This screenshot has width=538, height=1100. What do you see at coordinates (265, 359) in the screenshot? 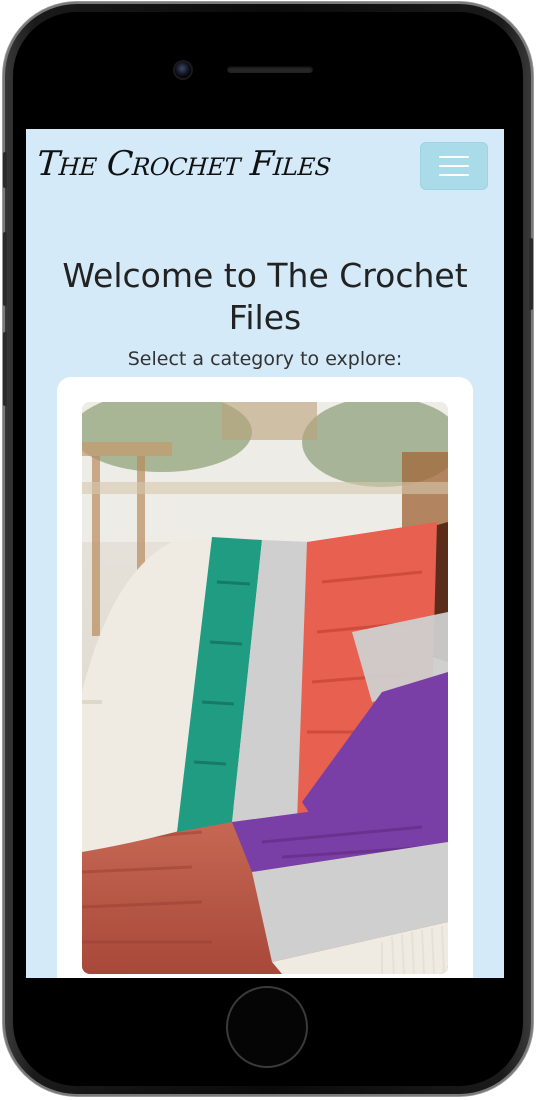
I see `page-subtitle: Select a category to explore:` at bounding box center [265, 359].